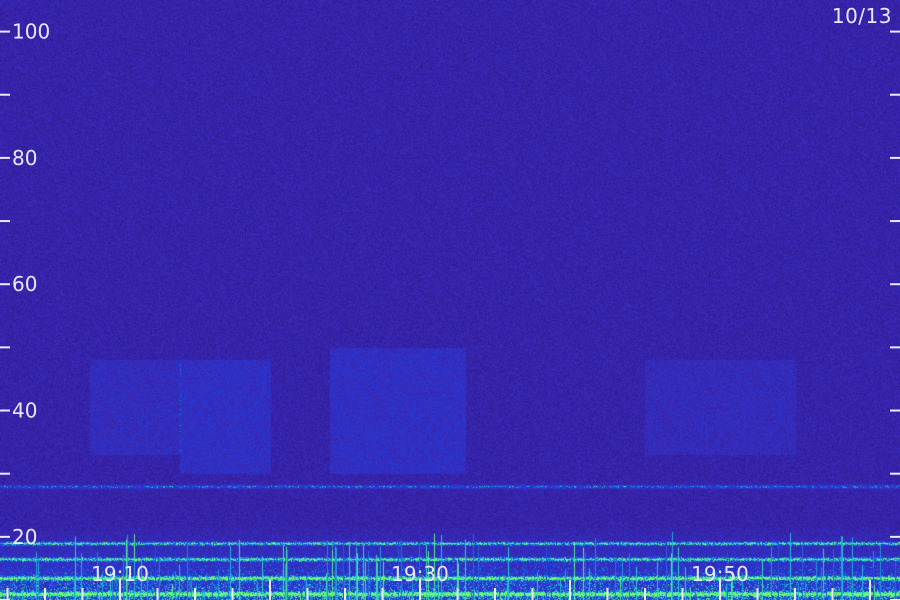  What do you see at coordinates (24, 411) in the screenshot?
I see `y-tick-label: 40` at bounding box center [24, 411].